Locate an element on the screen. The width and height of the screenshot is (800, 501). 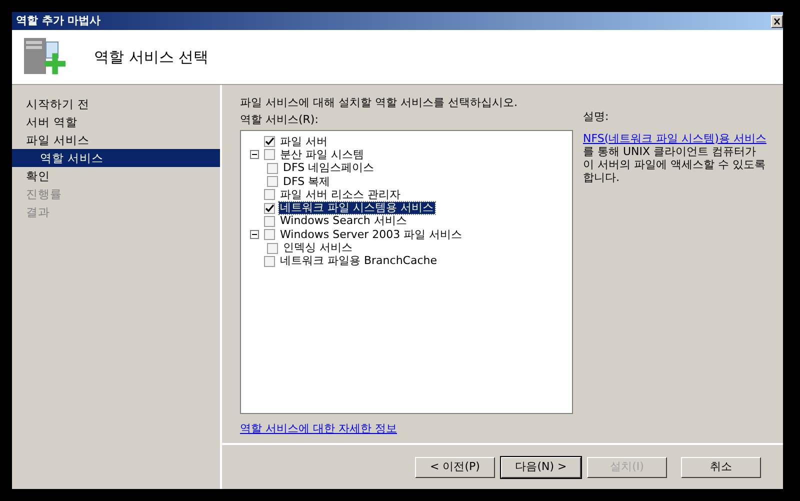
tree-item: DFS 네임스페이스 is located at coordinates (329, 168).